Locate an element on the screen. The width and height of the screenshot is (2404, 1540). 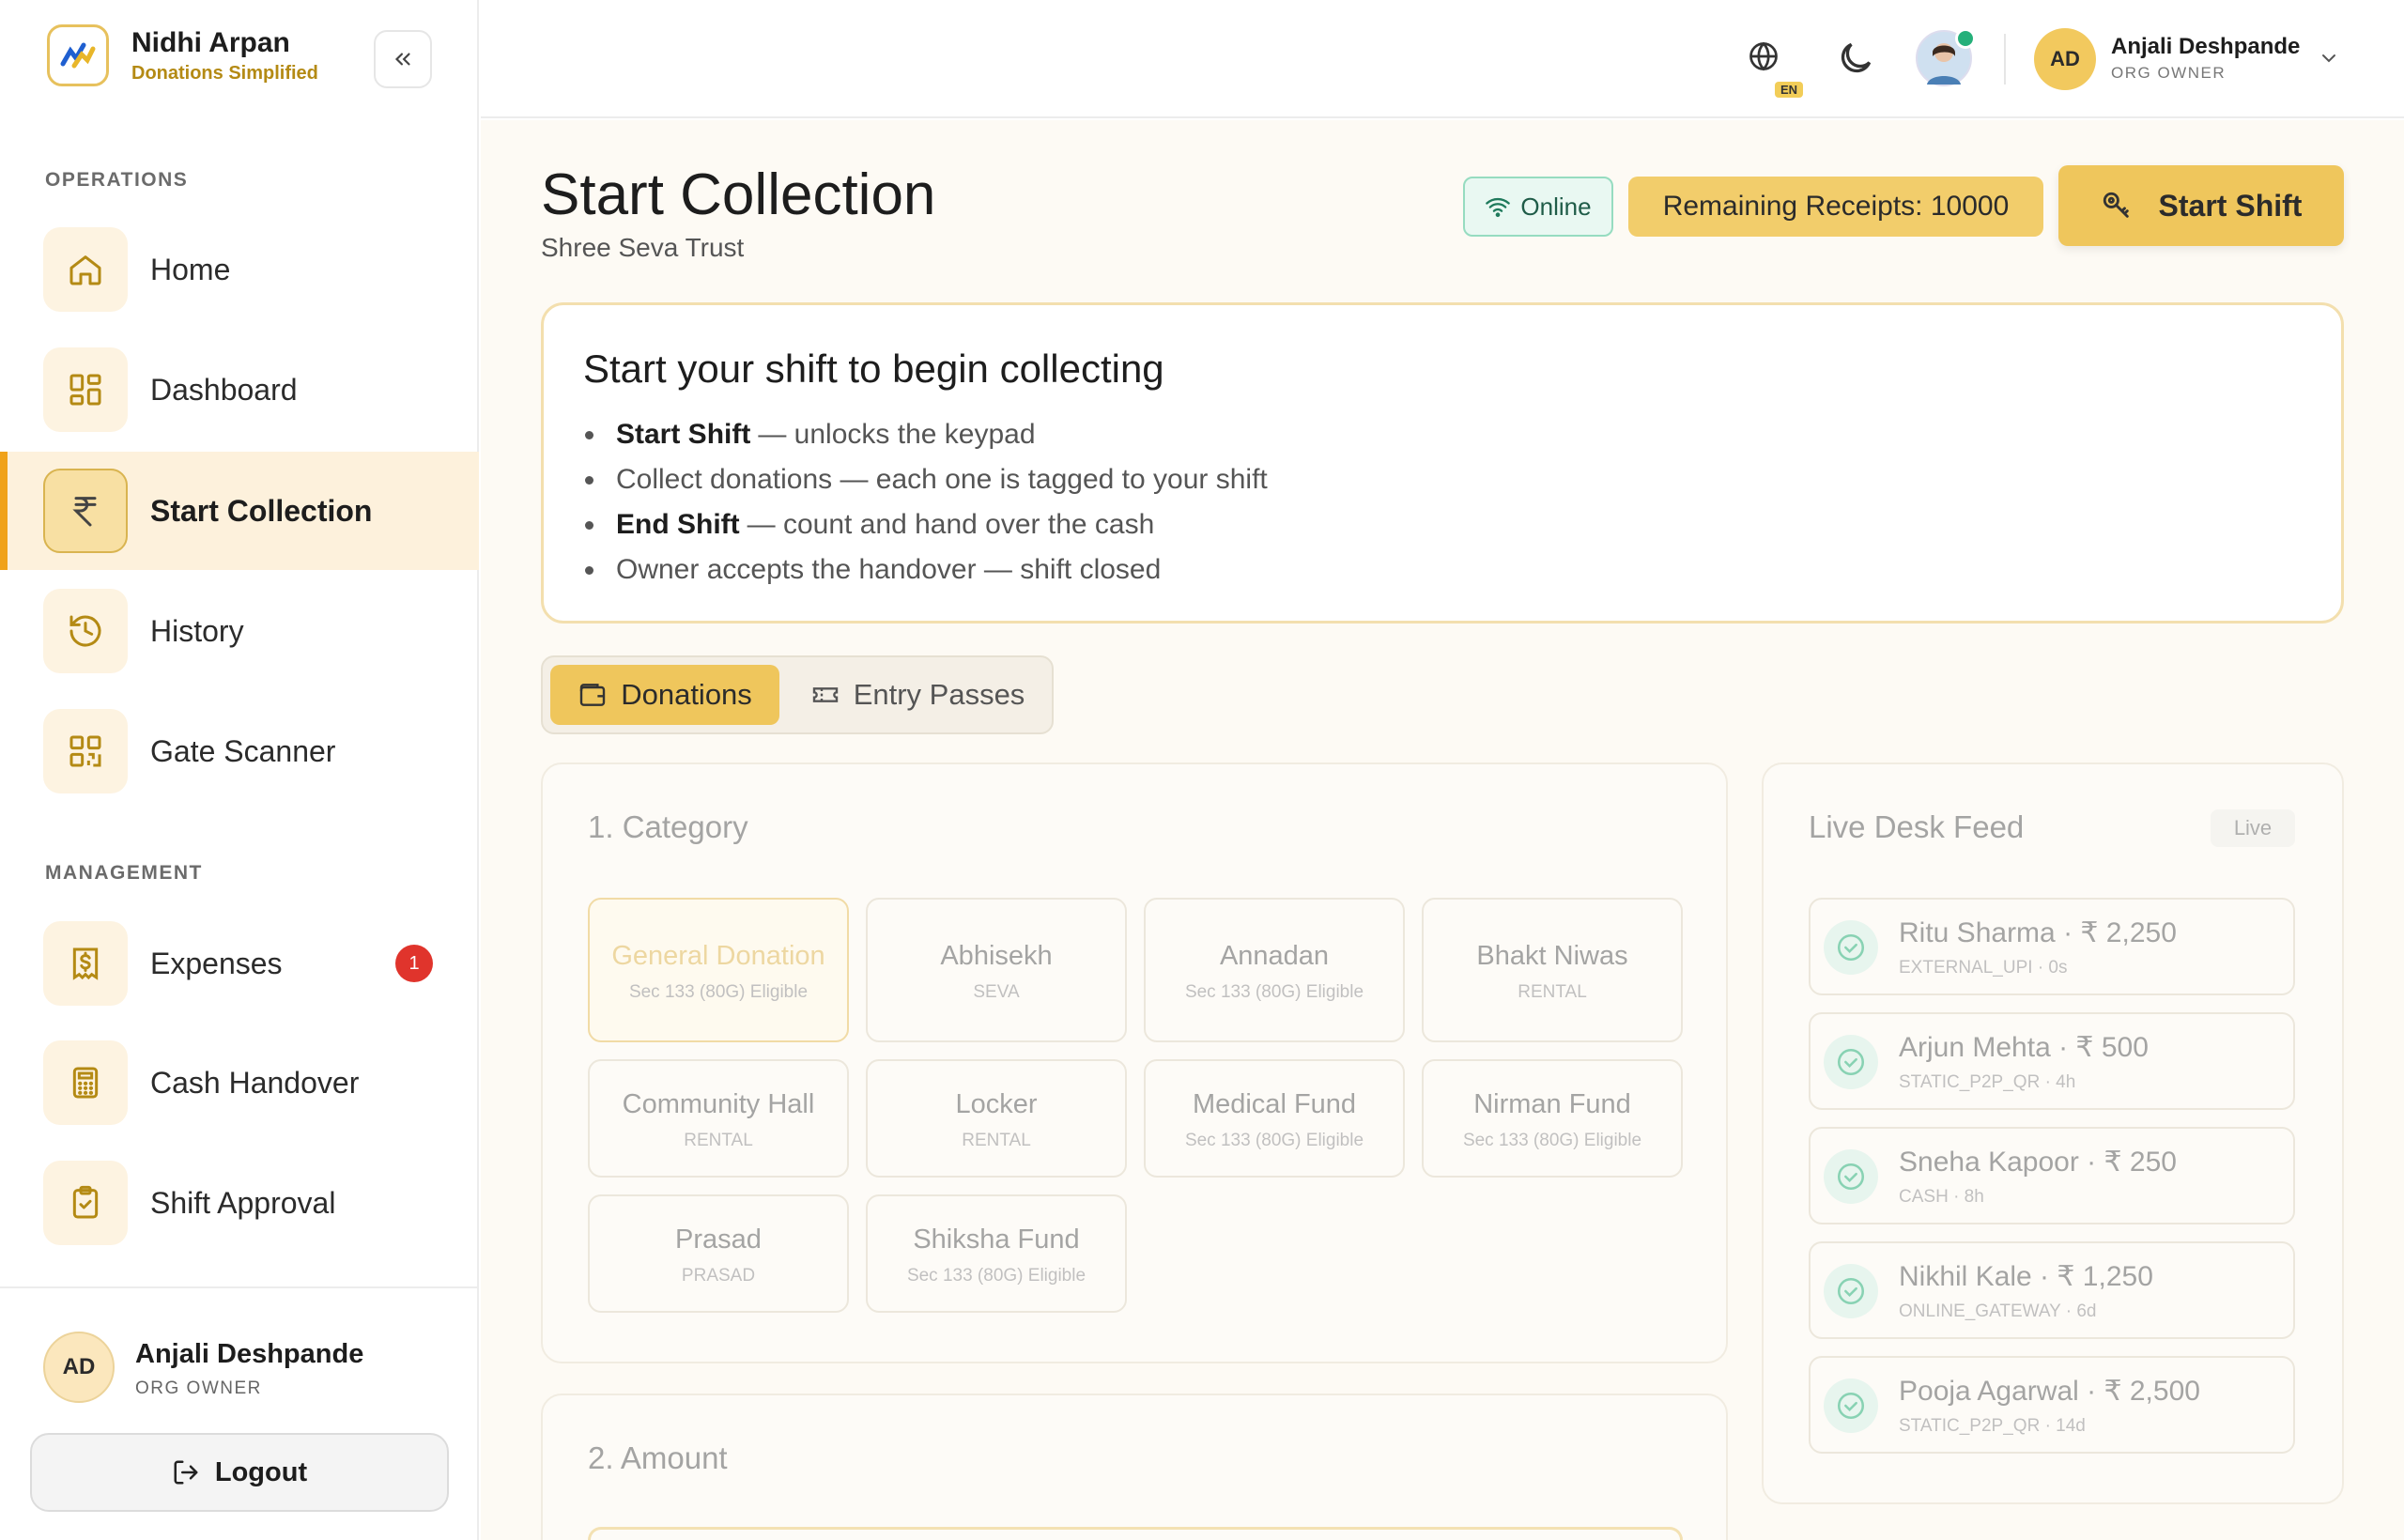
step-text: — unlocks the keypad is located at coordinates (897, 434).